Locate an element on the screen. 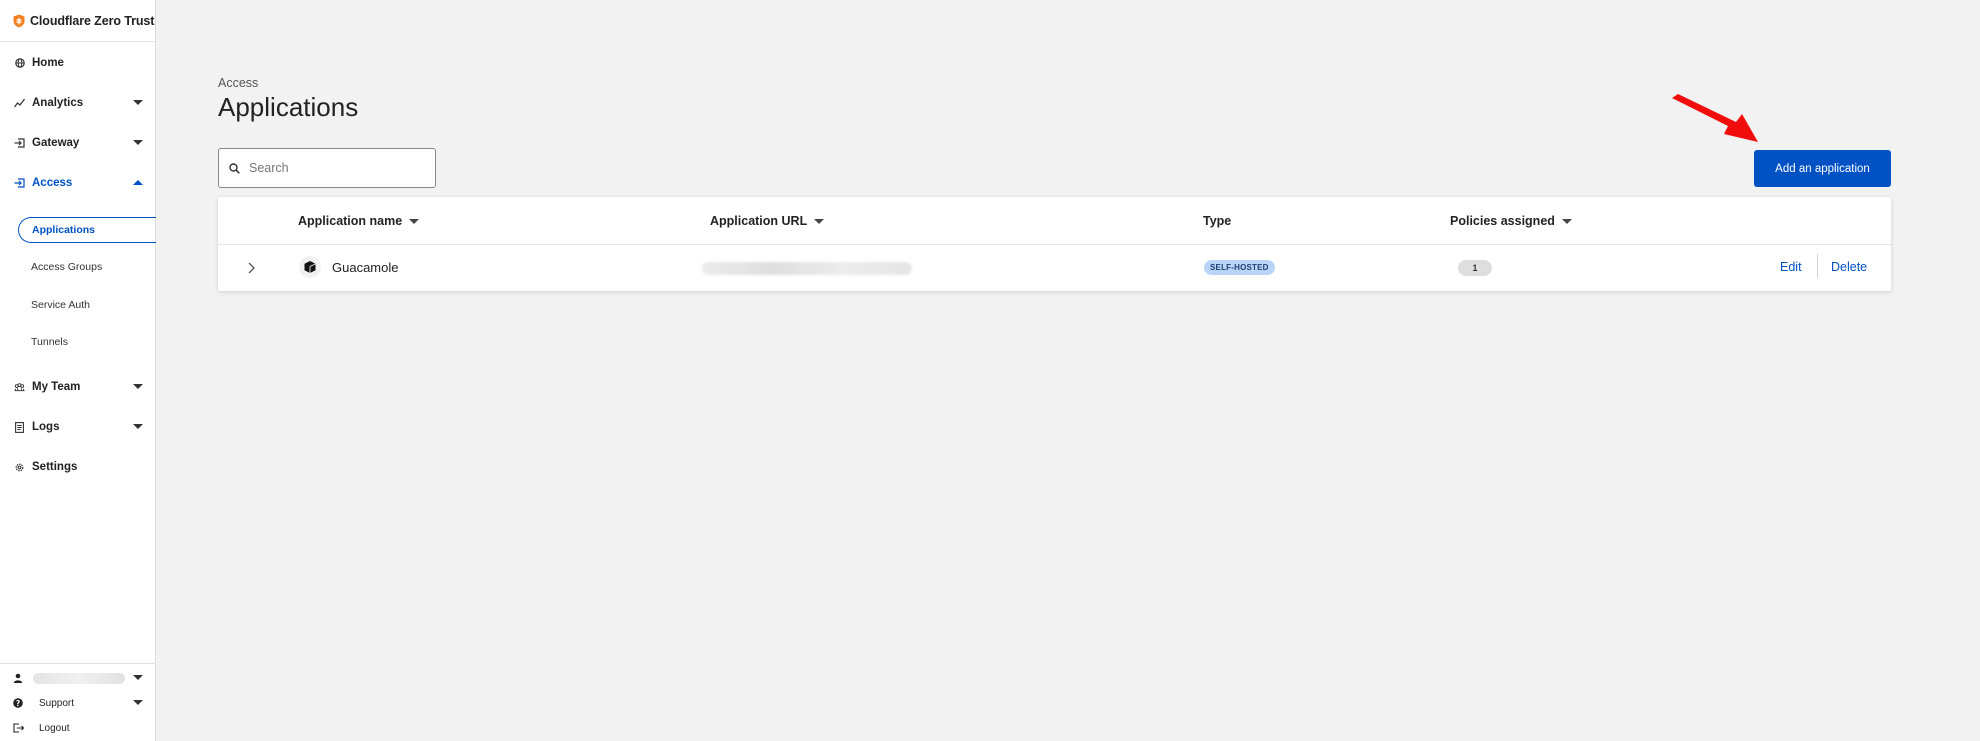 The width and height of the screenshot is (1980, 741). action-divider is located at coordinates (1817, 266).